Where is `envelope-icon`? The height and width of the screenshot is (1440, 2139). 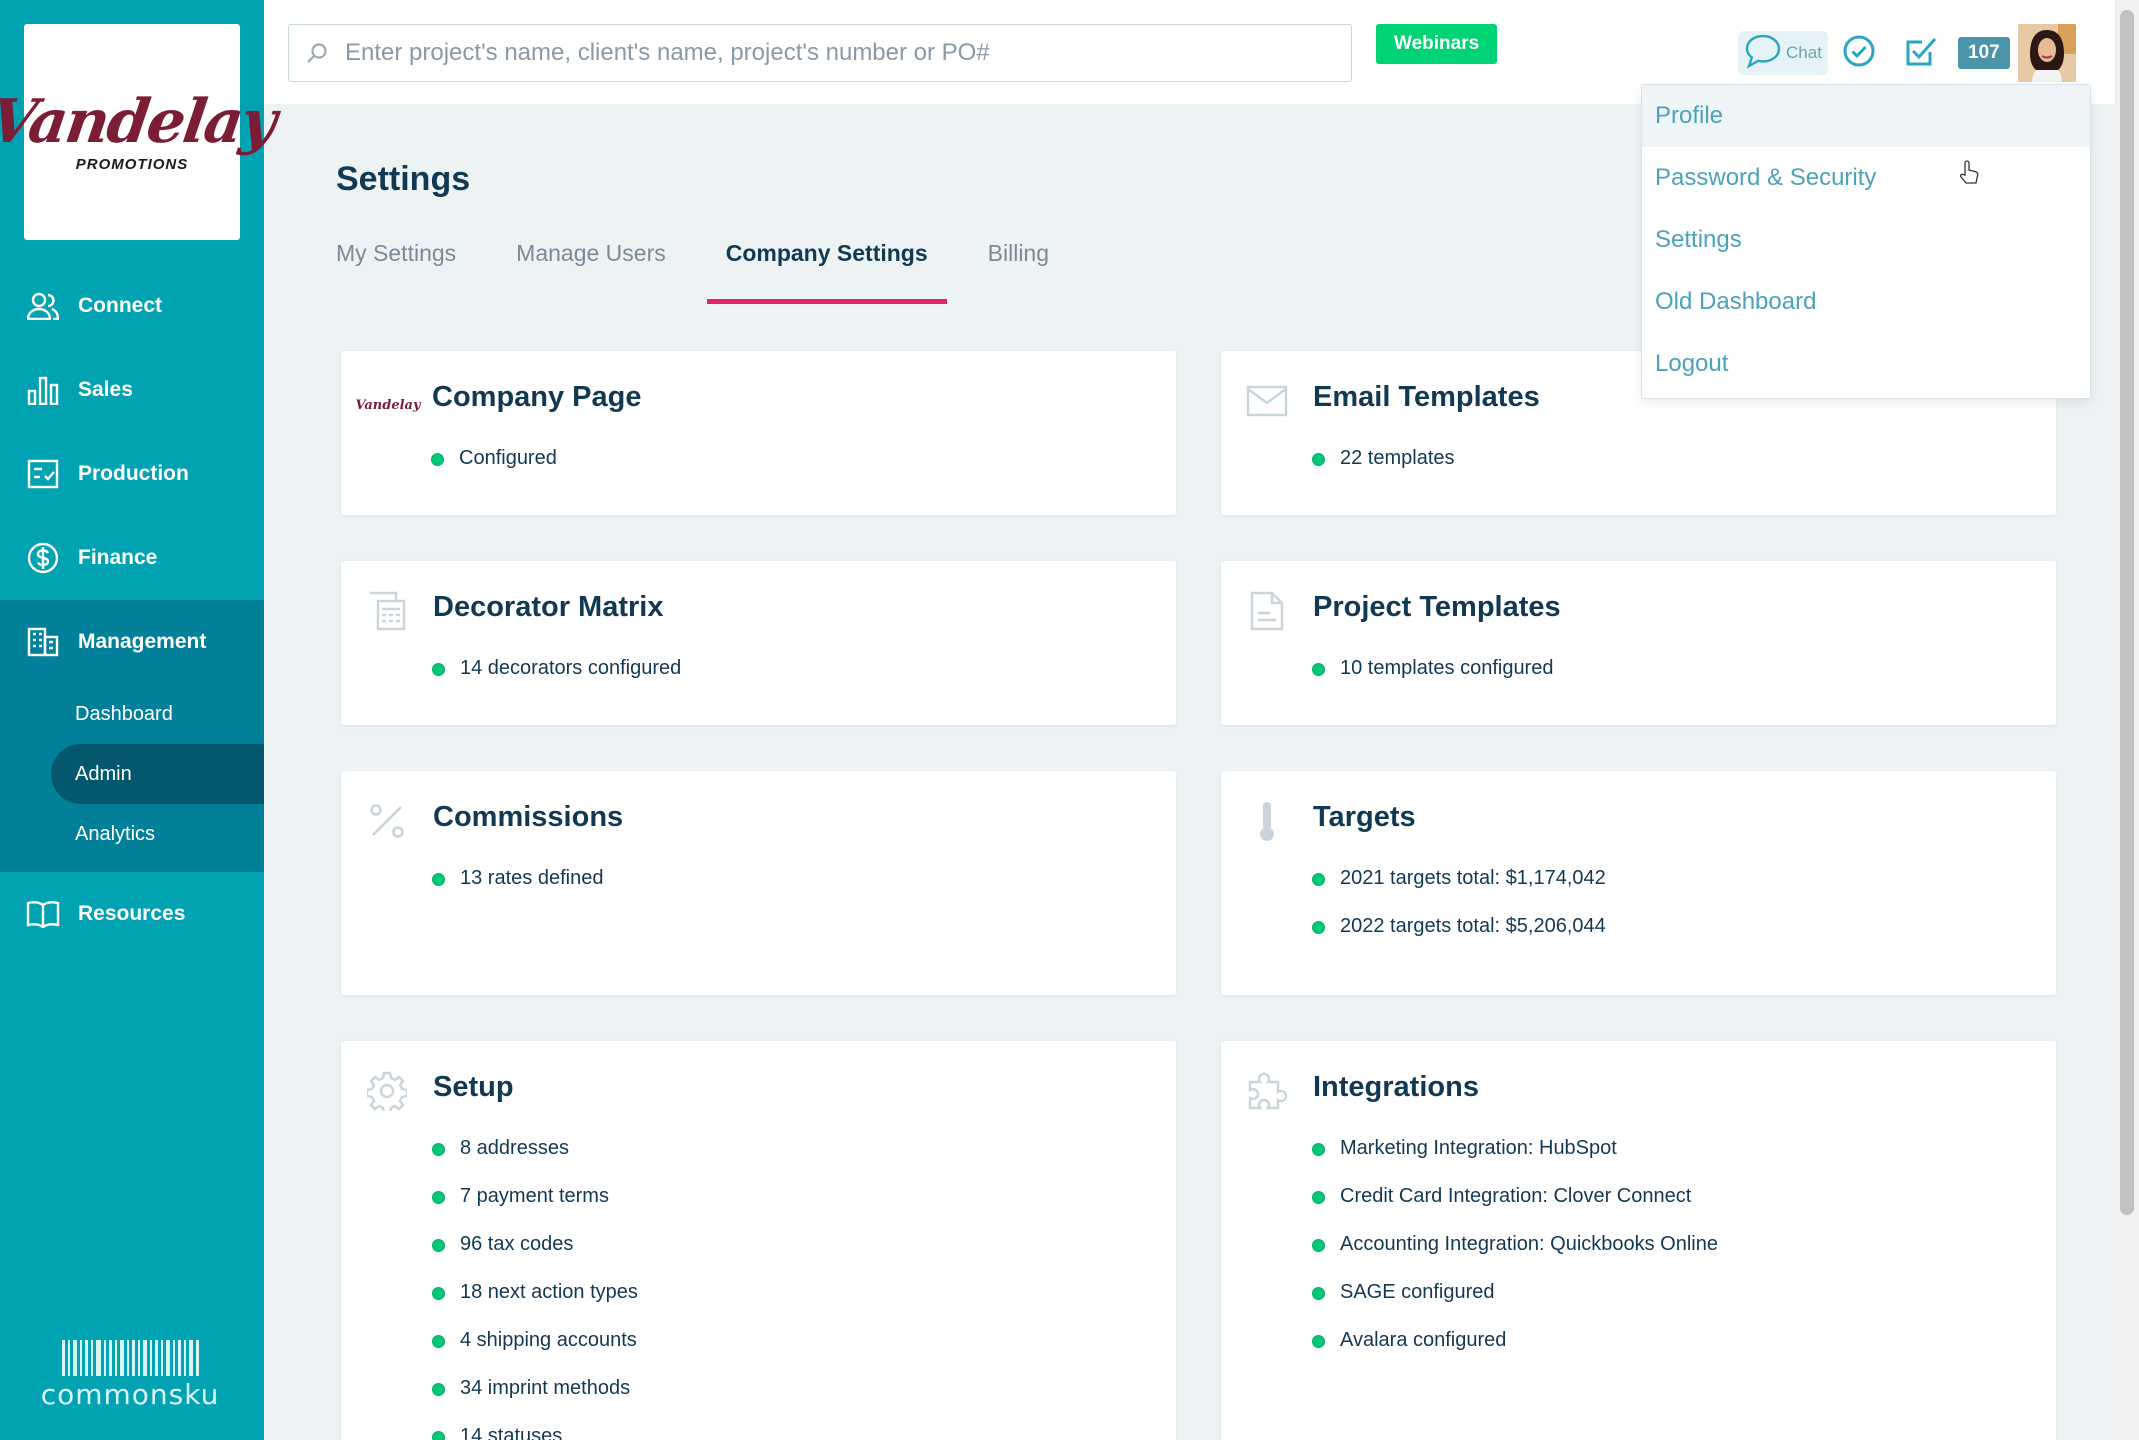
envelope-icon is located at coordinates (1267, 401).